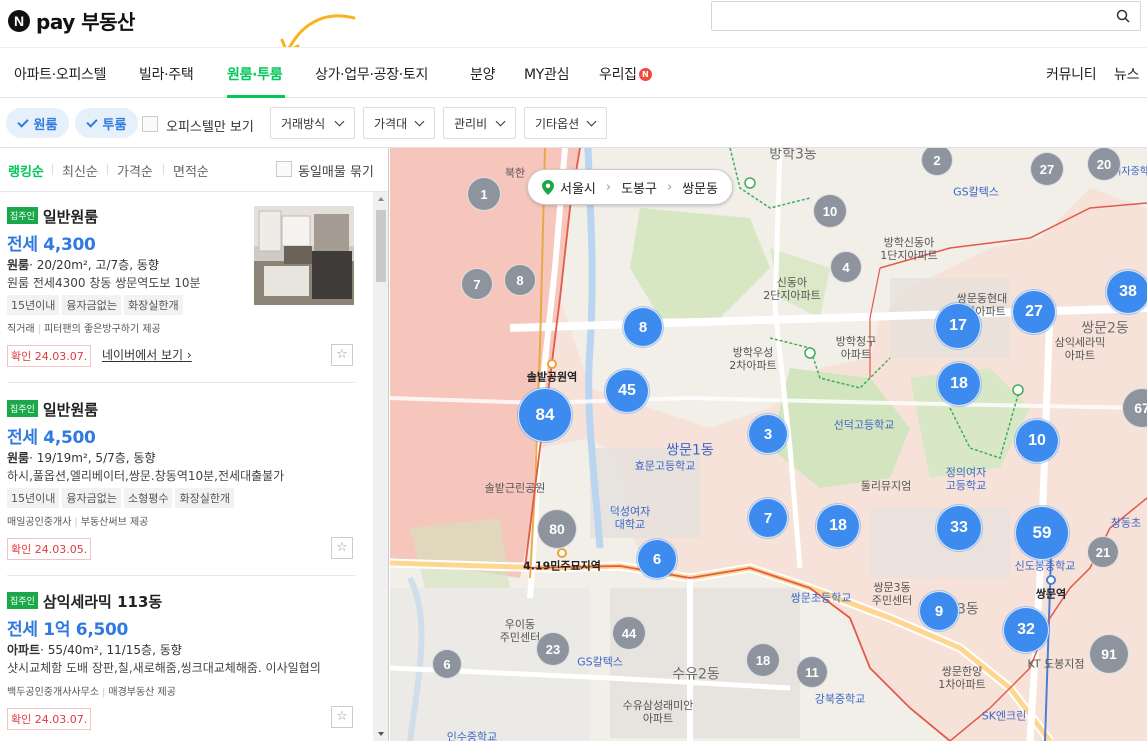  Describe the element at coordinates (37, 123) in the screenshot. I see `oneroom-filter-chip: 원룸` at that location.